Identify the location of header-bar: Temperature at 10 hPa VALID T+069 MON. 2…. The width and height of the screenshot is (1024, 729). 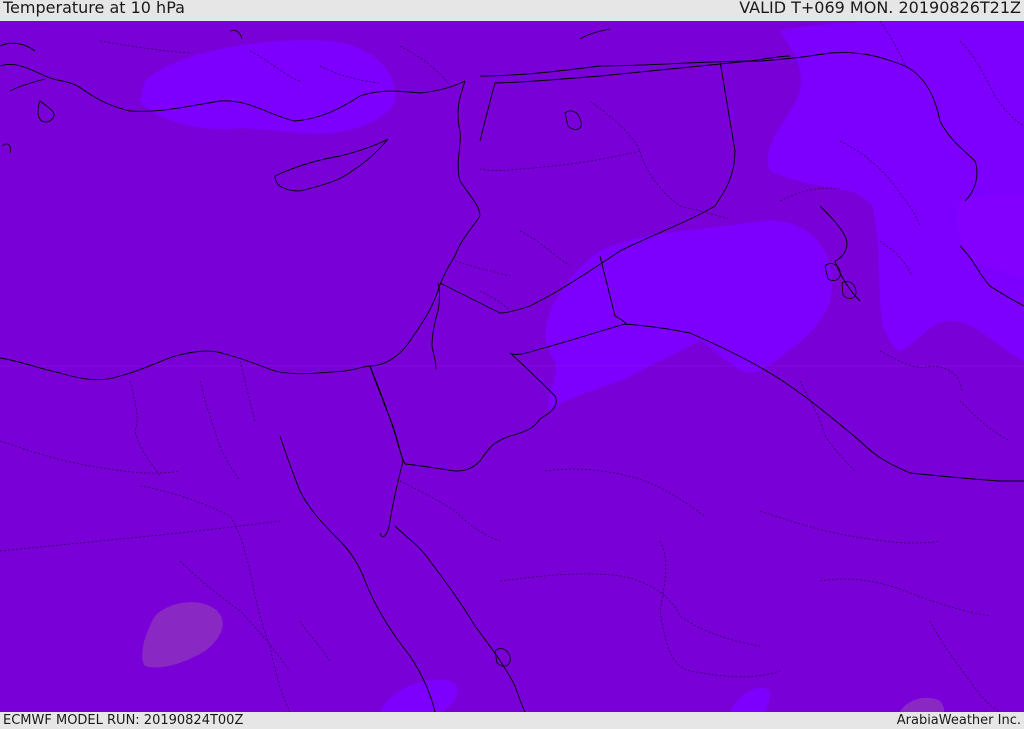
(512, 10).